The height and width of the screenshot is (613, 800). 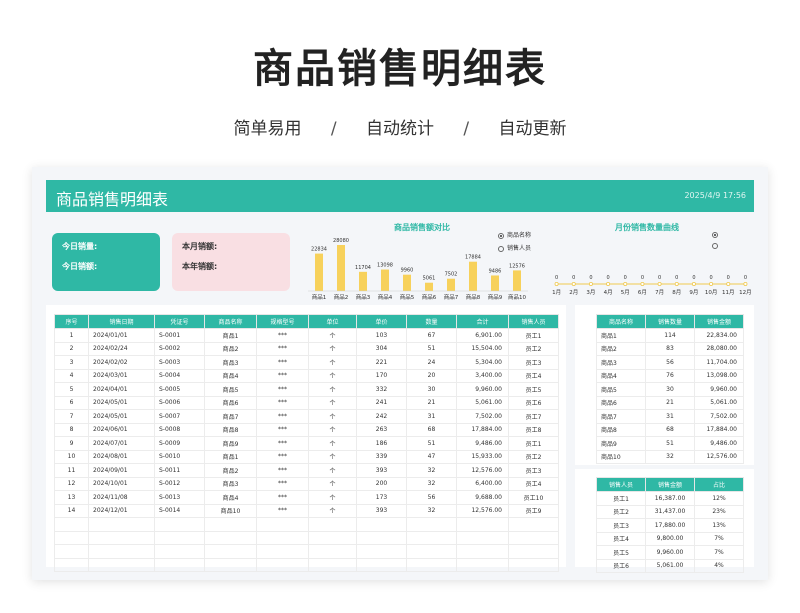 What do you see at coordinates (179, 362) in the screenshot?
I see `table-cell: S-0003` at bounding box center [179, 362].